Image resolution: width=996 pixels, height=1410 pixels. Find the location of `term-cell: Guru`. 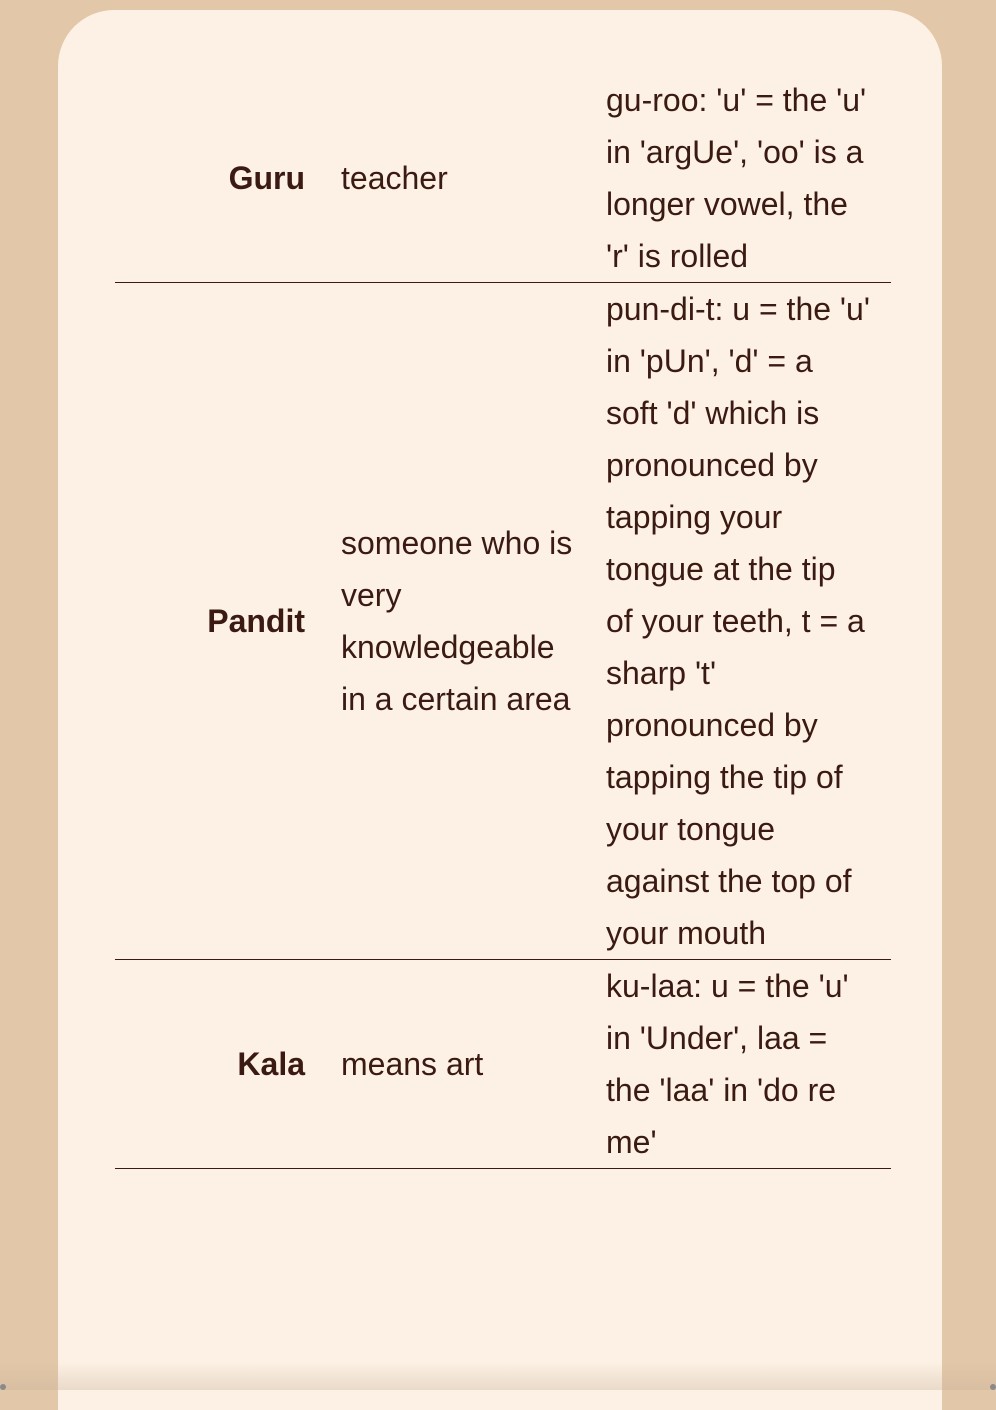

term-cell: Guru is located at coordinates (266, 178).